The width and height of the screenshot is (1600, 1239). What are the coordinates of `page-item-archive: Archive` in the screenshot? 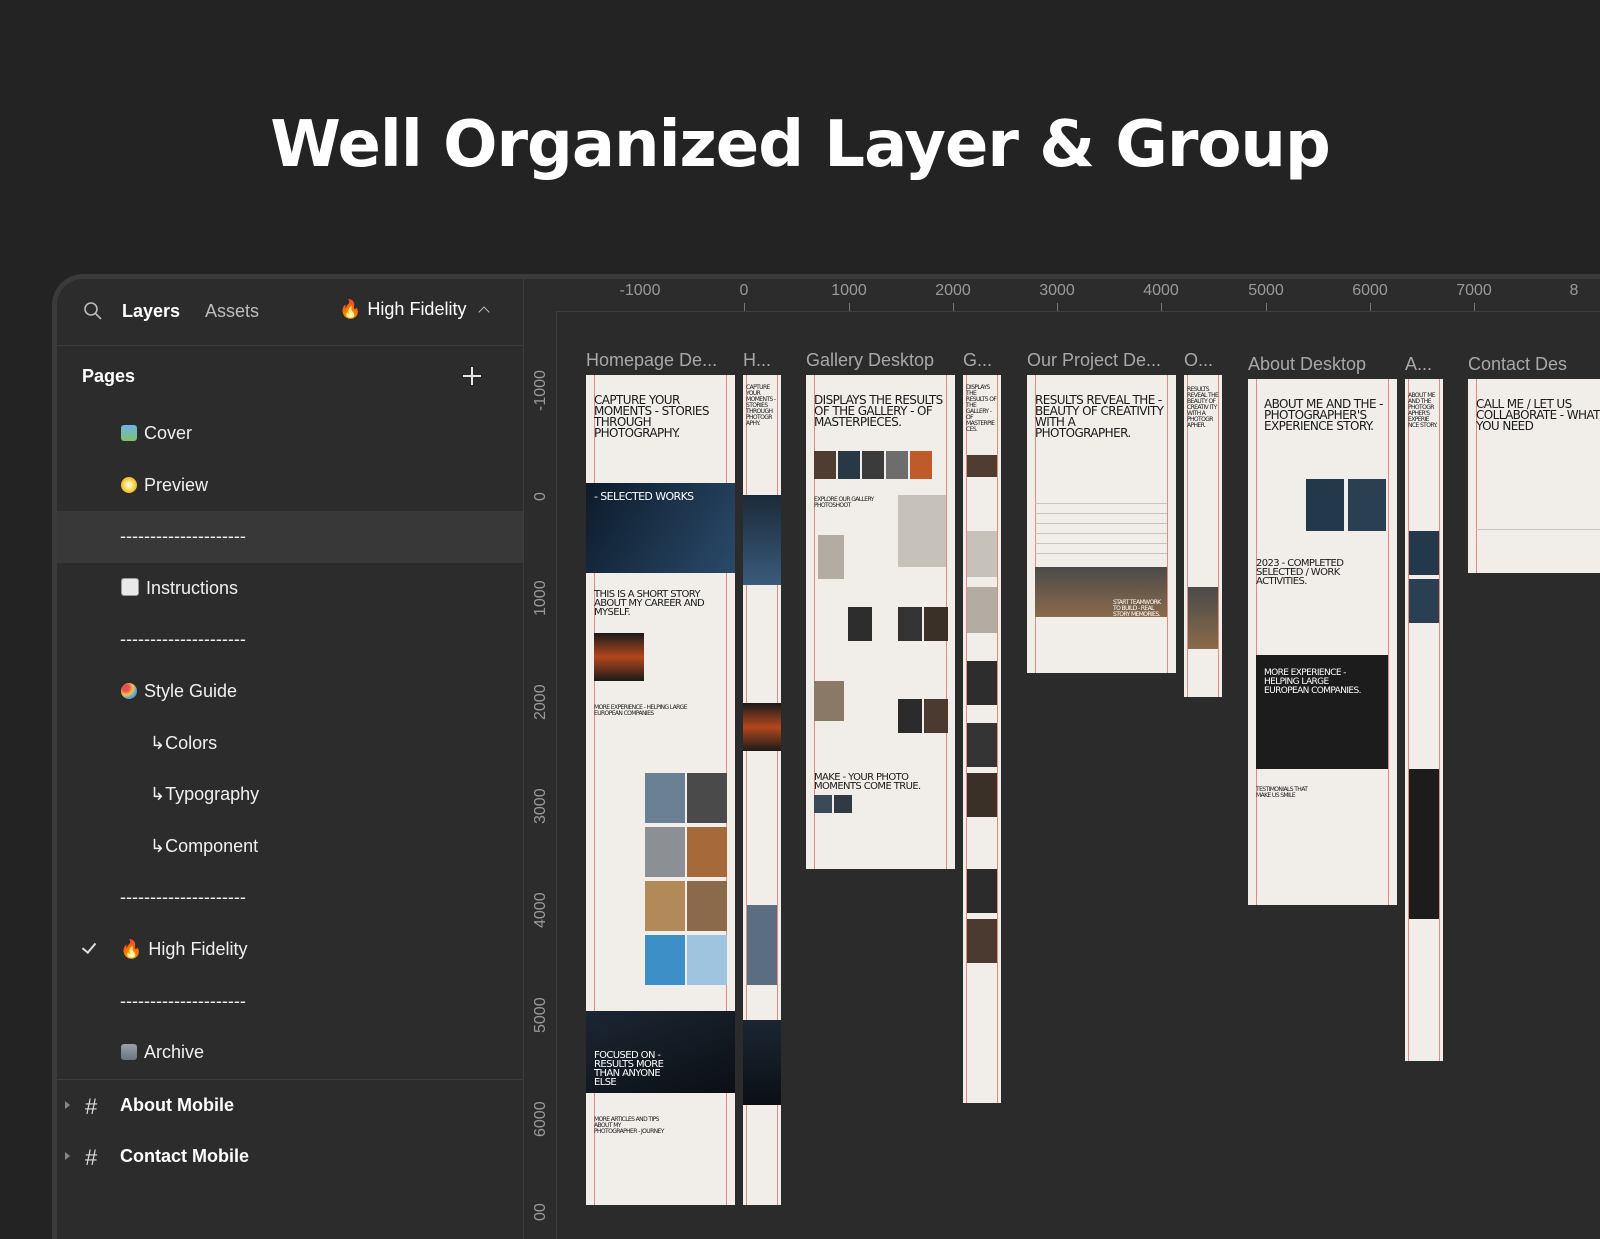 It's located at (290, 1053).